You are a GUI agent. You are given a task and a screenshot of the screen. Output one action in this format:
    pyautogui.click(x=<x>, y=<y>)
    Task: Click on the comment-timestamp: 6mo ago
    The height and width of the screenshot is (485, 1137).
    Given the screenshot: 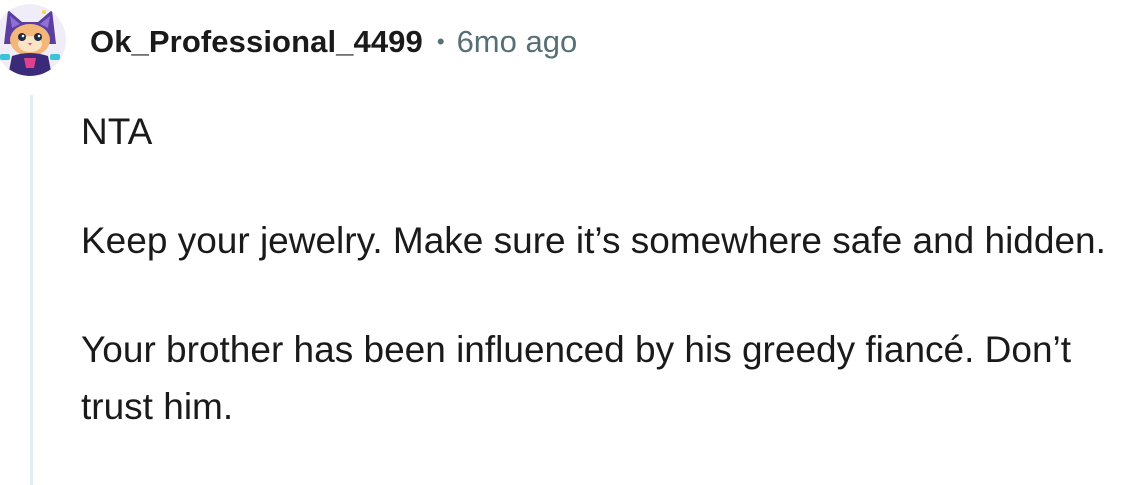 What is the action you would take?
    pyautogui.click(x=517, y=42)
    